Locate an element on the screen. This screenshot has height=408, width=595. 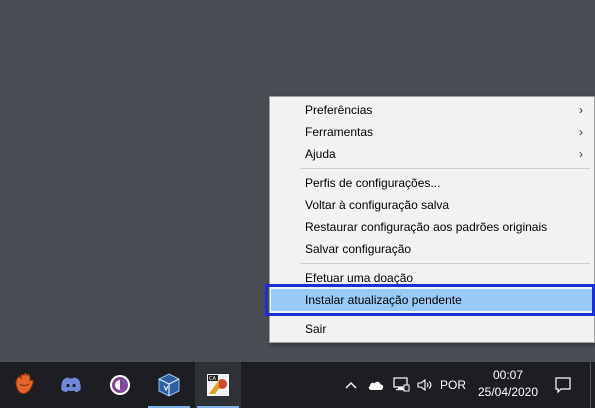
menu-item-label: Salvar configuração is located at coordinates (358, 249).